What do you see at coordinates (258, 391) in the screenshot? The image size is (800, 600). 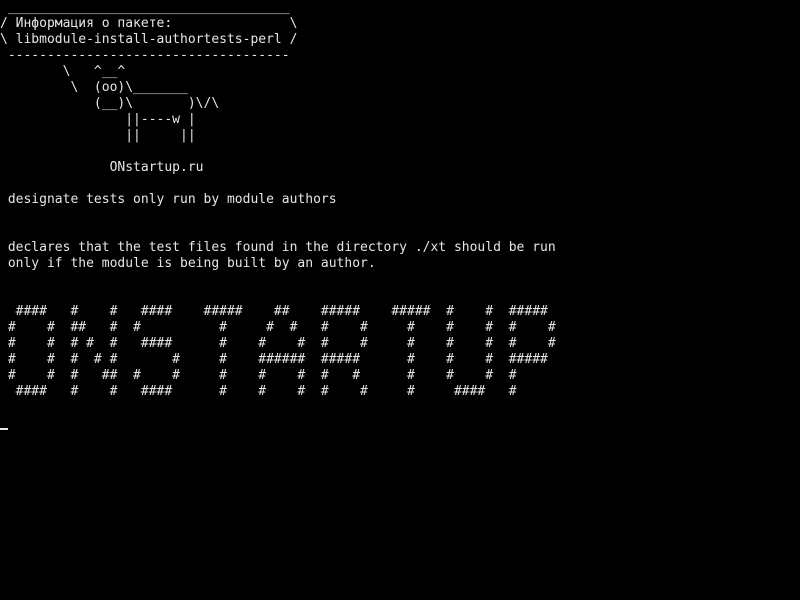 I see `banner-line: #### # # #### # # # # # # #### #` at bounding box center [258, 391].